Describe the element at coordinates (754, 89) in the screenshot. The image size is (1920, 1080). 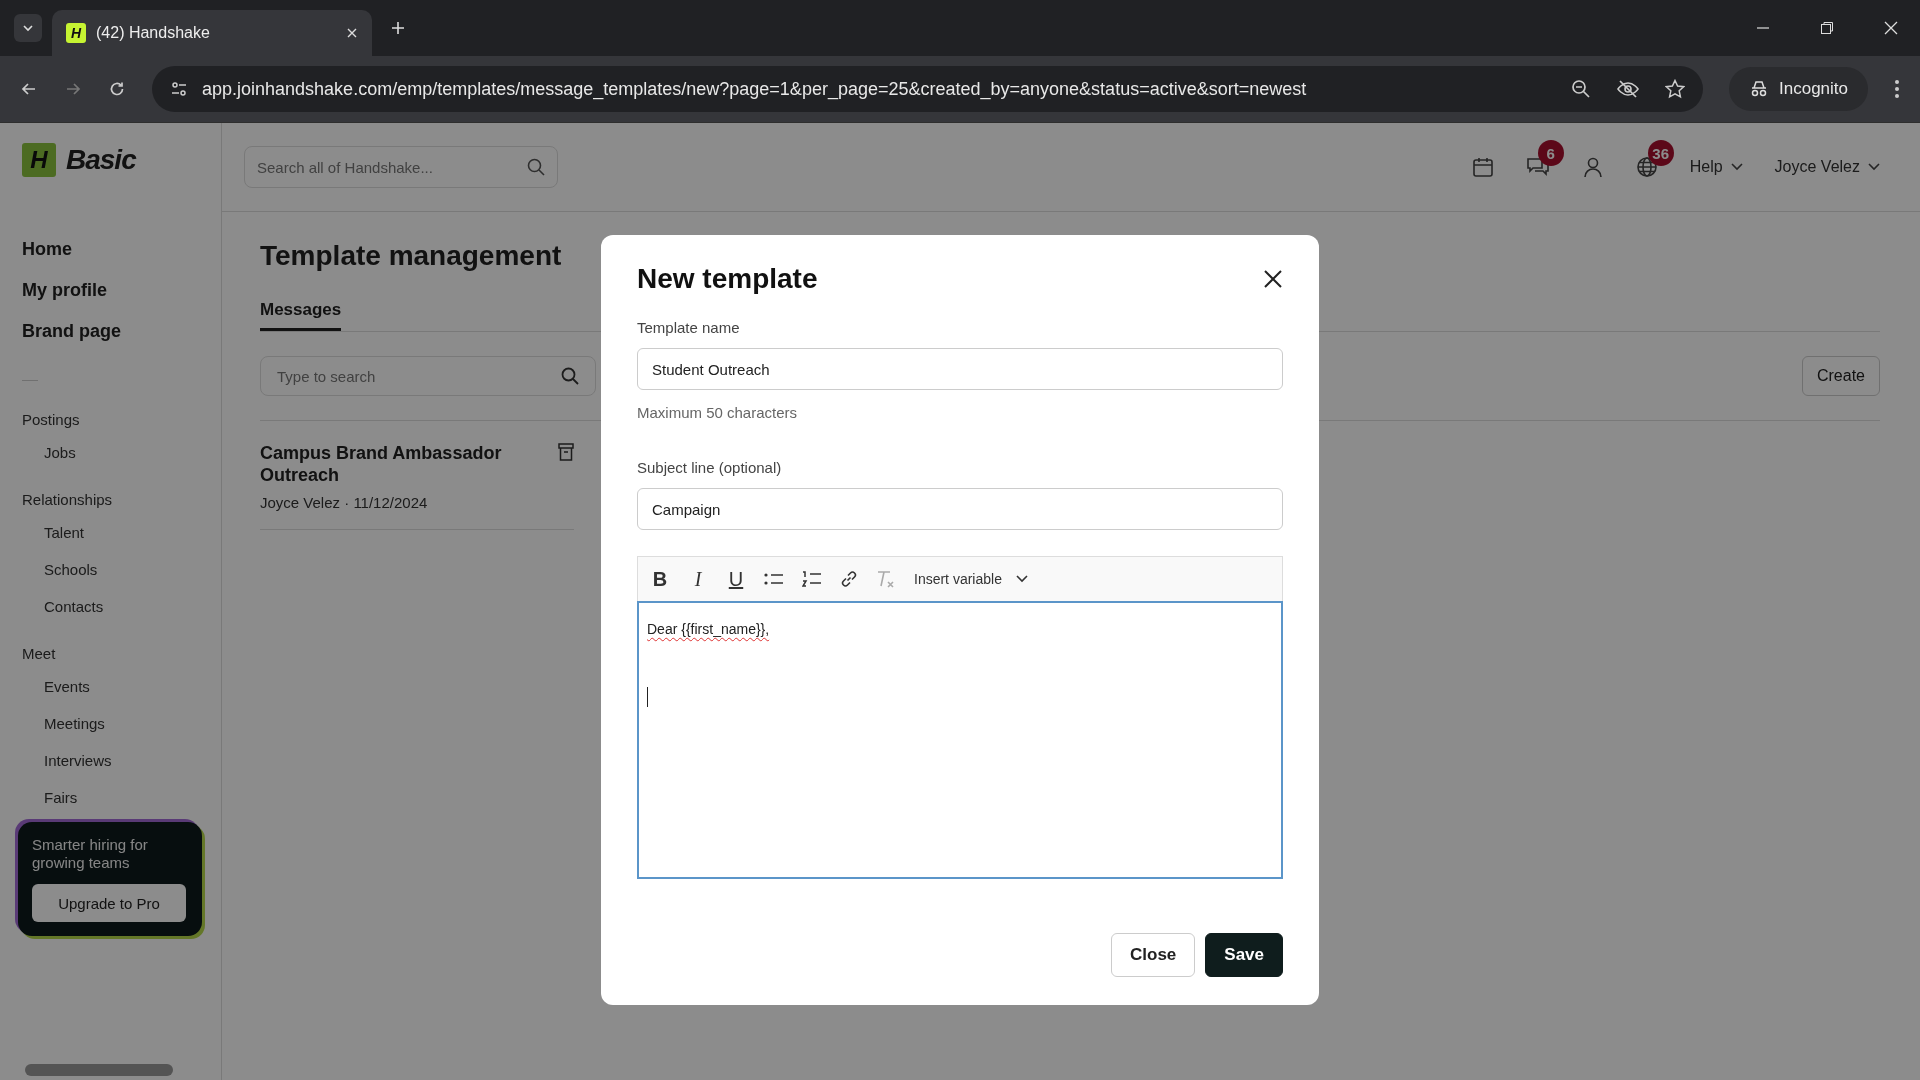
I see `url-text: app.joinhandshake.com/emp/templates/message_templates/new?page=1&per_page=25&created_by=anyone&status=active&sort=newest` at that location.